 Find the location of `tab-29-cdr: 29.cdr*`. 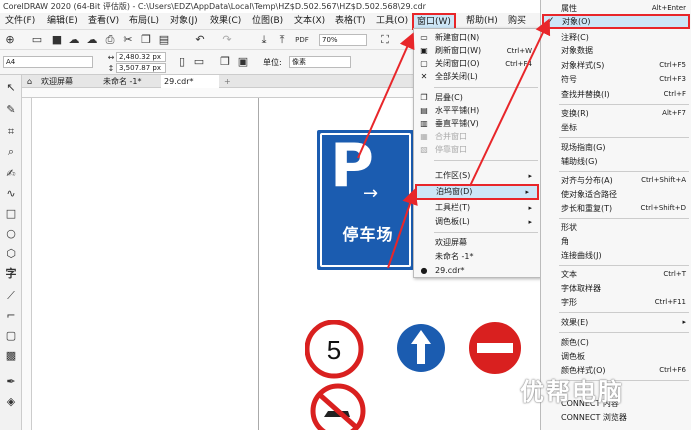

tab-29-cdr: 29.cdr* is located at coordinates (190, 81).